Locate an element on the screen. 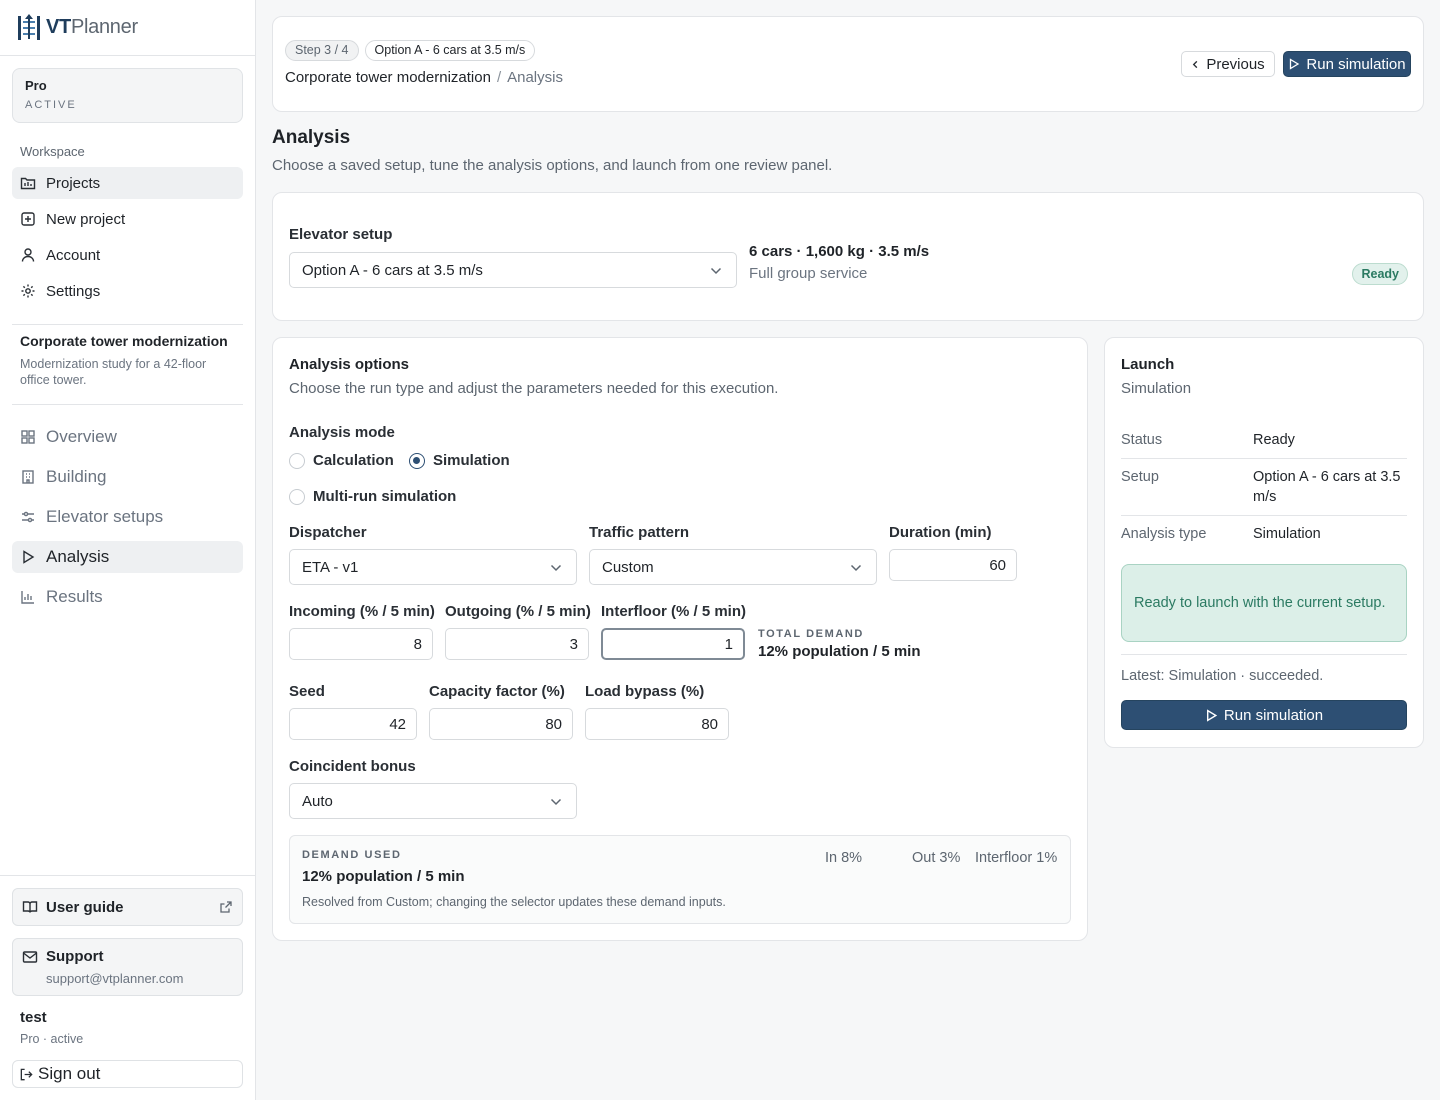  radio-label: Multi-run simulation is located at coordinates (385, 496).